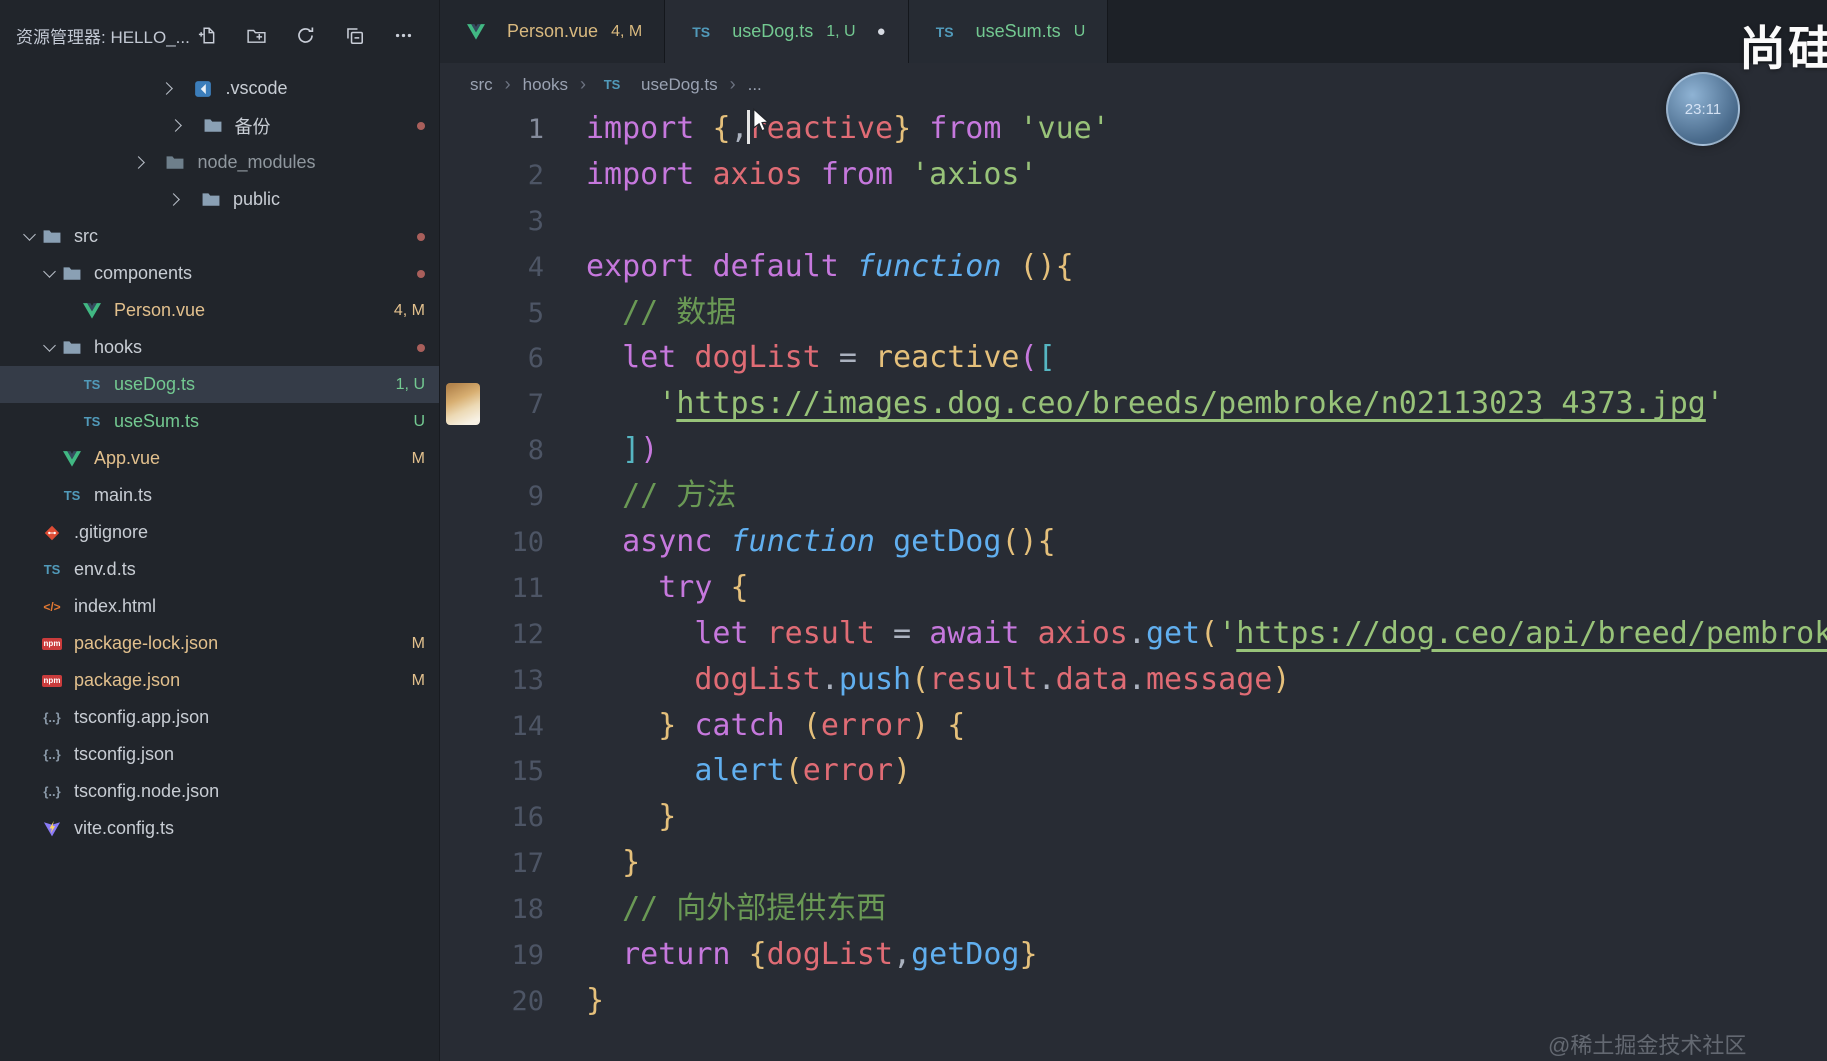 The image size is (1827, 1061). What do you see at coordinates (147, 791) in the screenshot?
I see `tree-item-label: tsconfig.node.json` at bounding box center [147, 791].